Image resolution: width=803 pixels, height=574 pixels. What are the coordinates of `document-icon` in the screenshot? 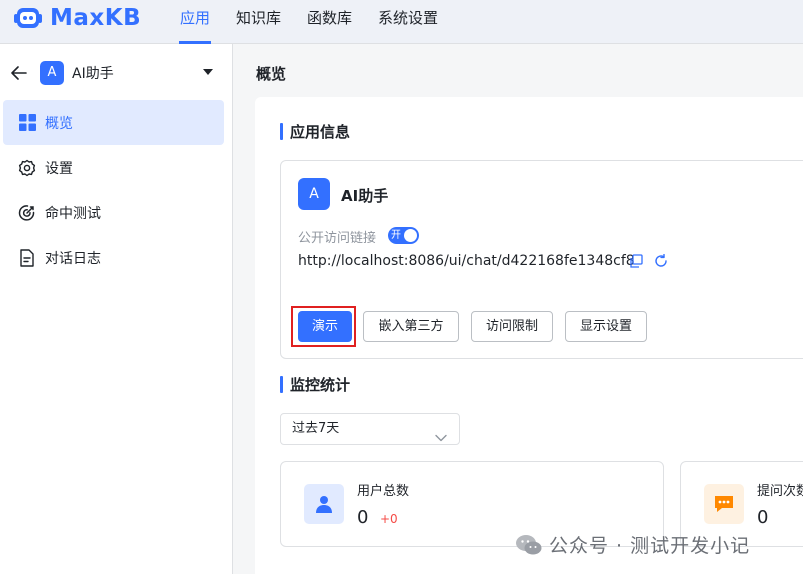 It's located at (27, 257).